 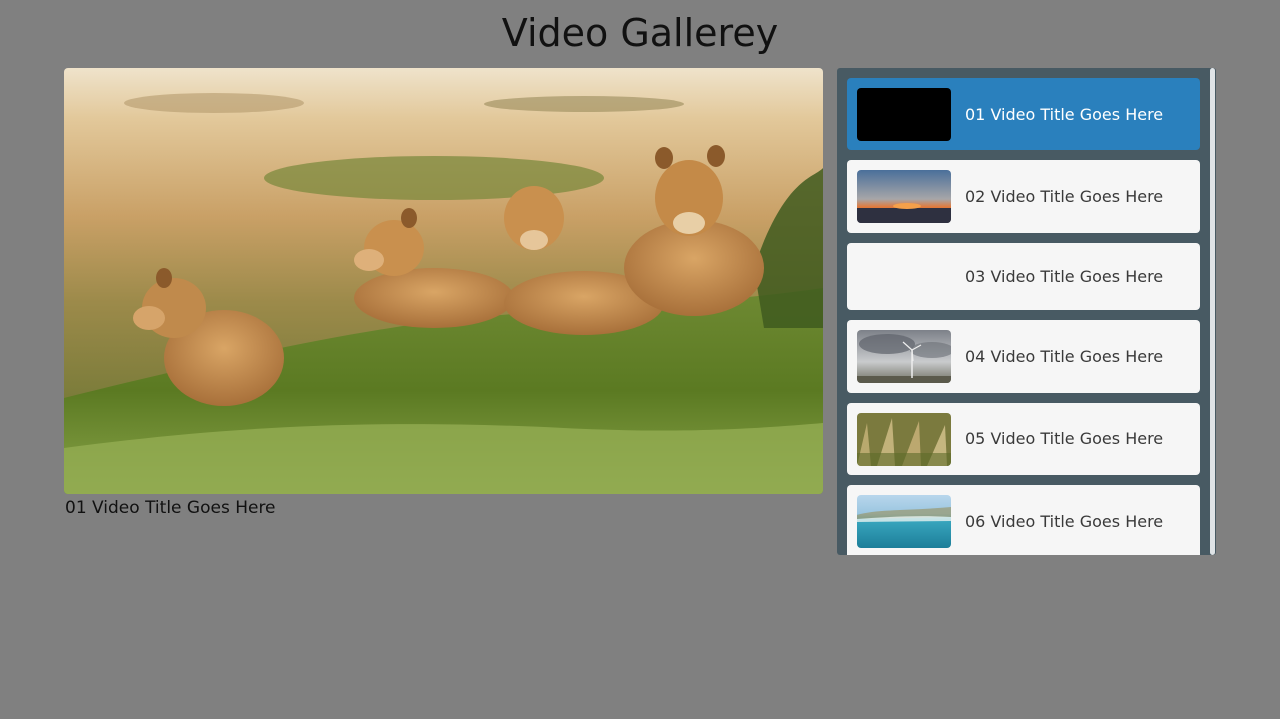 I want to click on playlist-item-label: 05 Video Title Goes Here, so click(x=1064, y=438).